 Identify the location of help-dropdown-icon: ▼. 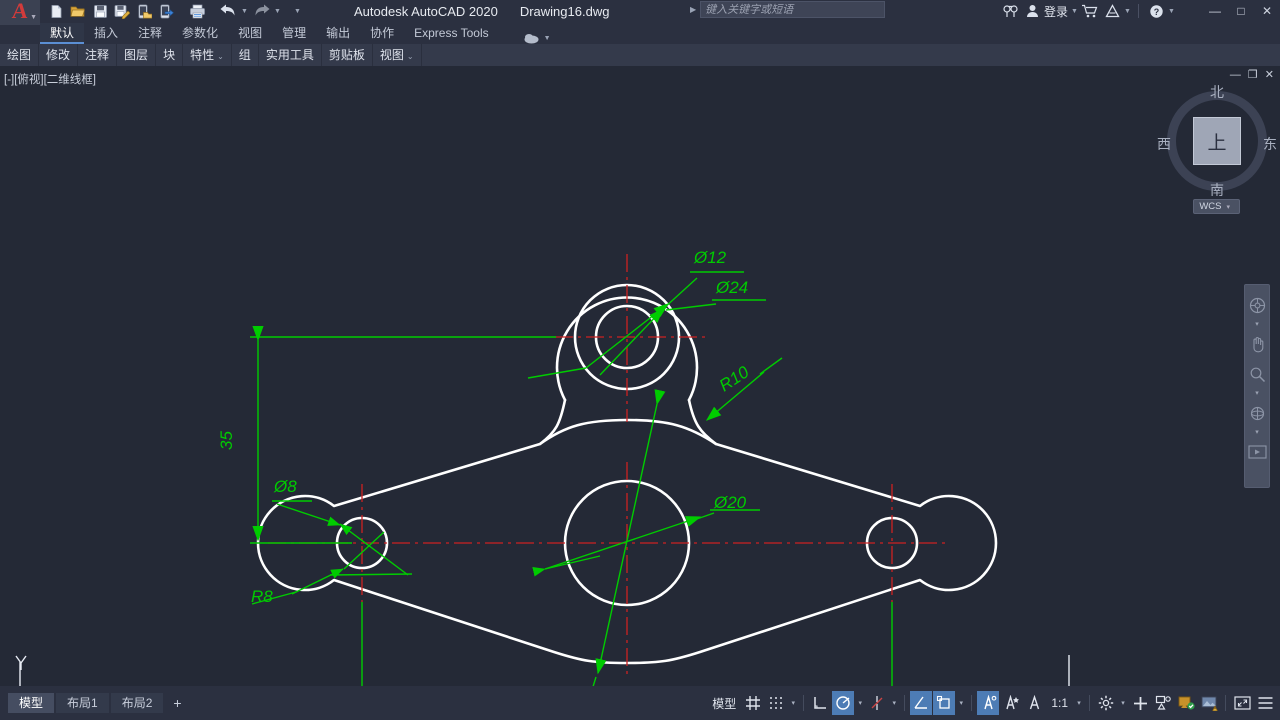
(1171, 11).